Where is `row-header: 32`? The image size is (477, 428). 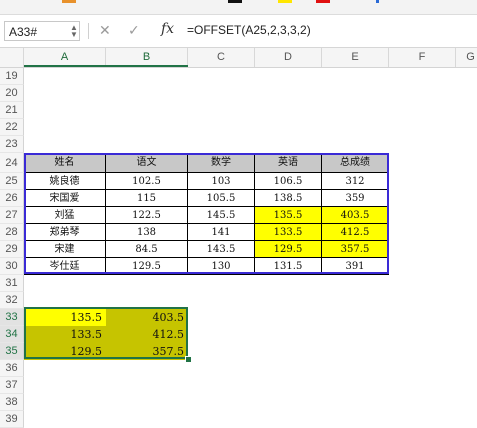
row-header: 32 is located at coordinates (12, 300).